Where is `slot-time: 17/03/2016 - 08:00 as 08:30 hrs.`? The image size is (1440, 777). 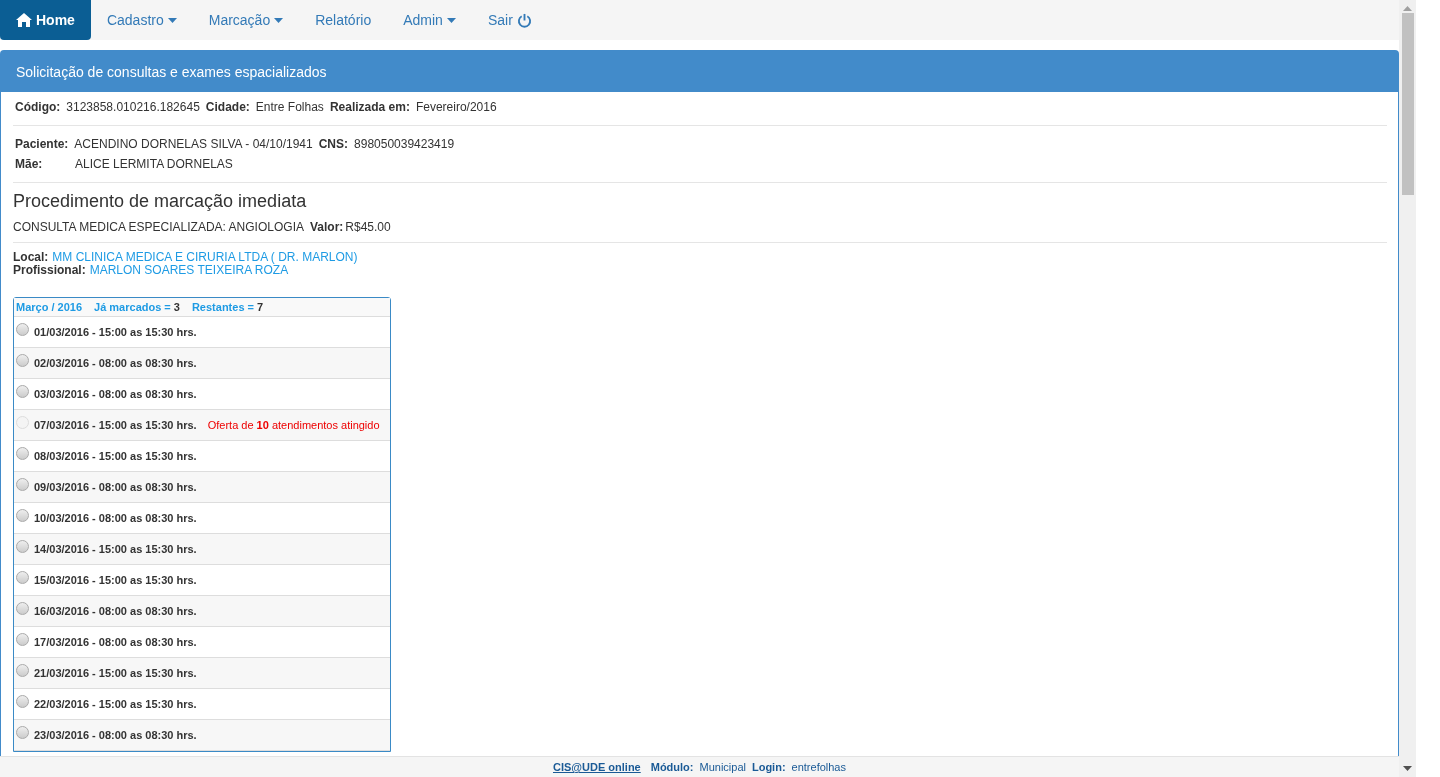 slot-time: 17/03/2016 - 08:00 as 08:30 hrs. is located at coordinates (115, 642).